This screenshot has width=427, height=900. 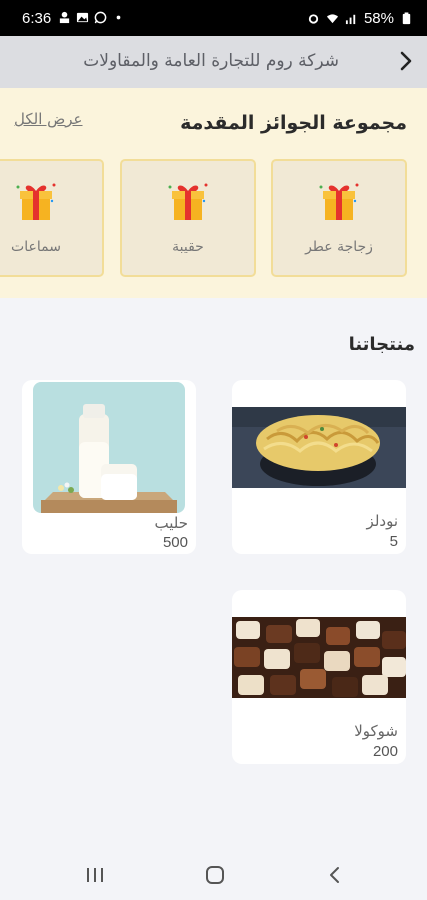 What do you see at coordinates (36, 247) in the screenshot?
I see `prize-label: سماعات` at bounding box center [36, 247].